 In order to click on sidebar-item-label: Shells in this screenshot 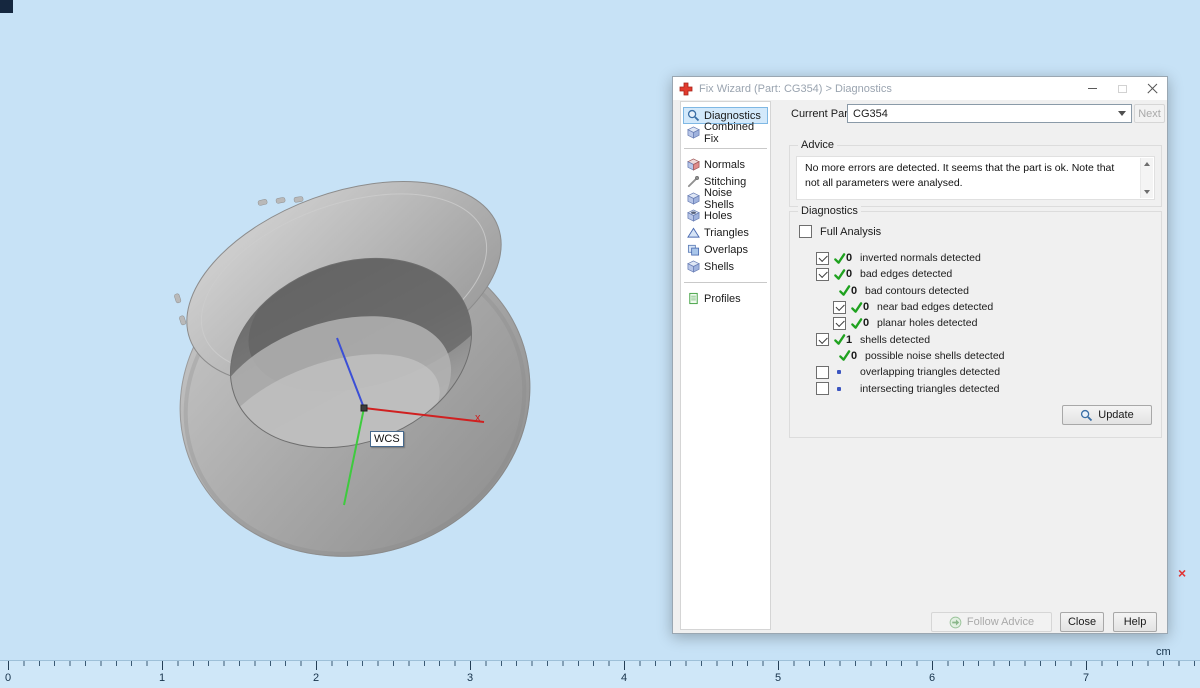, I will do `click(719, 266)`.